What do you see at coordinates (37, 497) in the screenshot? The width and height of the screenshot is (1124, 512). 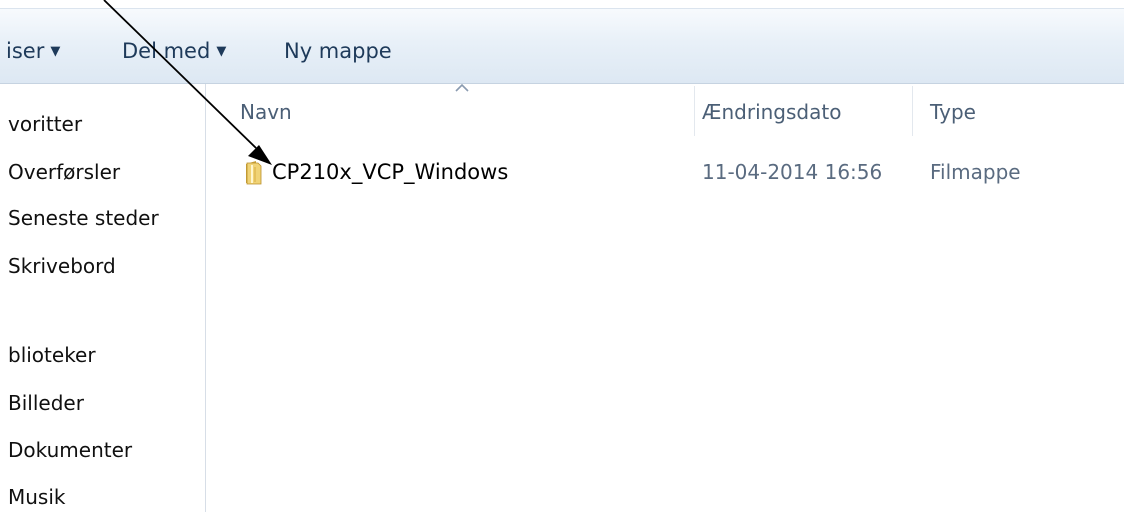 I see `nav-item-music: Musik` at bounding box center [37, 497].